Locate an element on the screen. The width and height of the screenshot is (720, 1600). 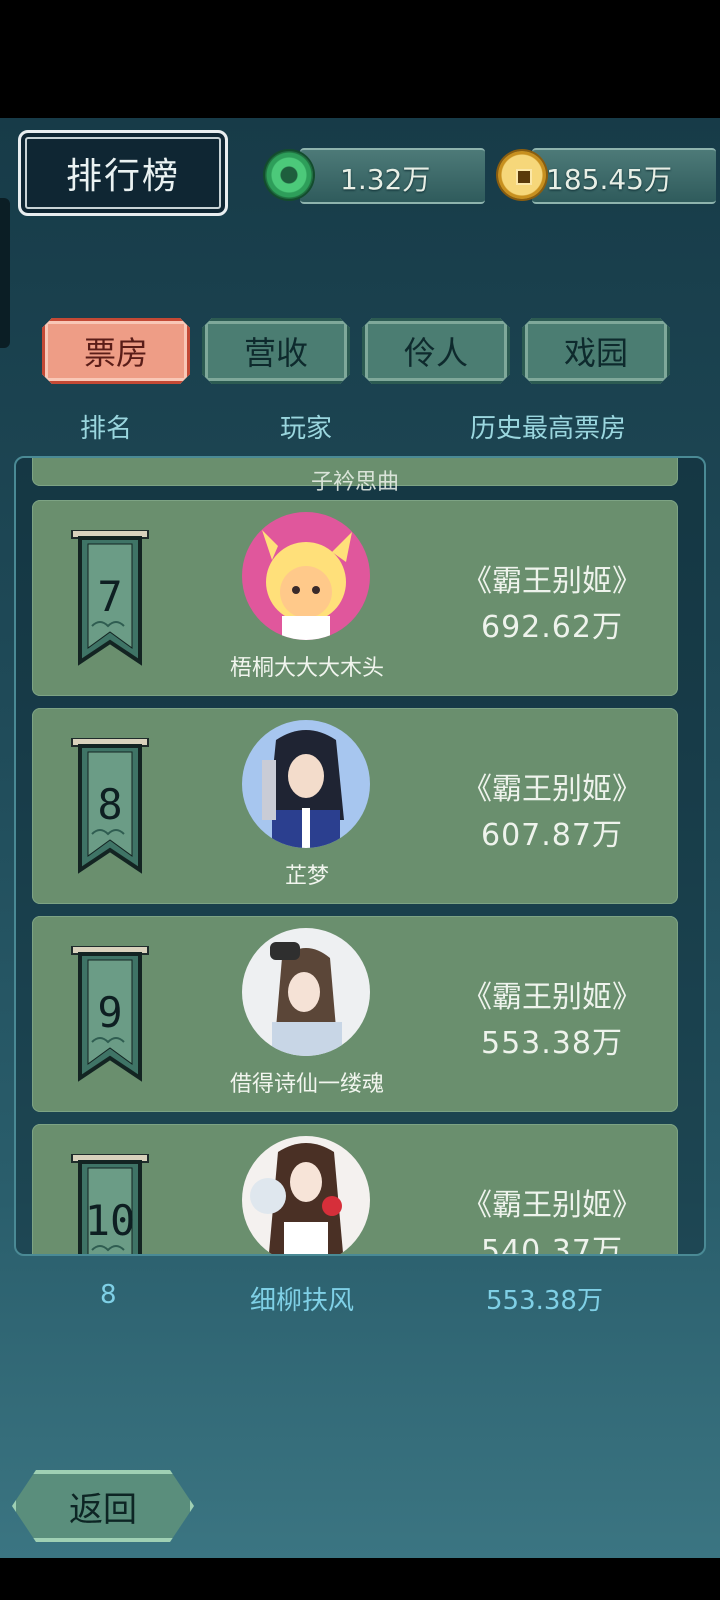
rank-number: 10 is located at coordinates (110, 1220).